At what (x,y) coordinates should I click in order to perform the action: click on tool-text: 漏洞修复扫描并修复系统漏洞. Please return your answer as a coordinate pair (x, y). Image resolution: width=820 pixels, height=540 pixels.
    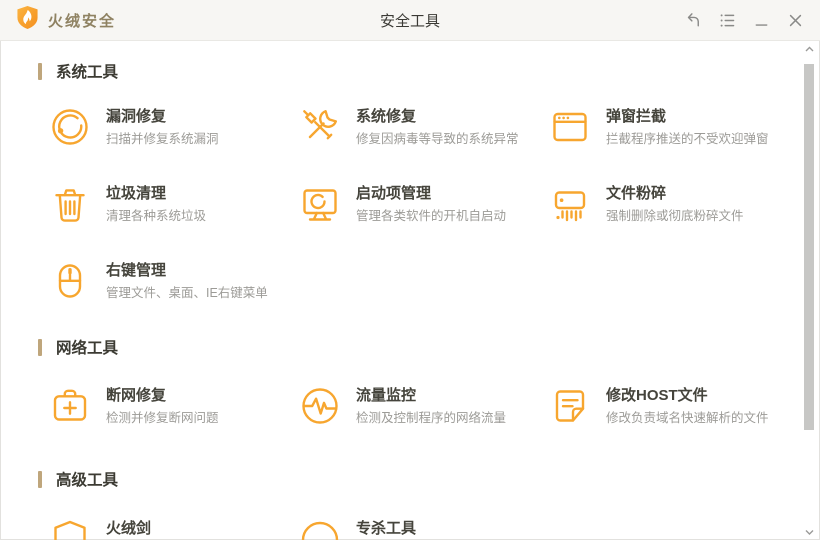
    Looking at the image, I should click on (162, 127).